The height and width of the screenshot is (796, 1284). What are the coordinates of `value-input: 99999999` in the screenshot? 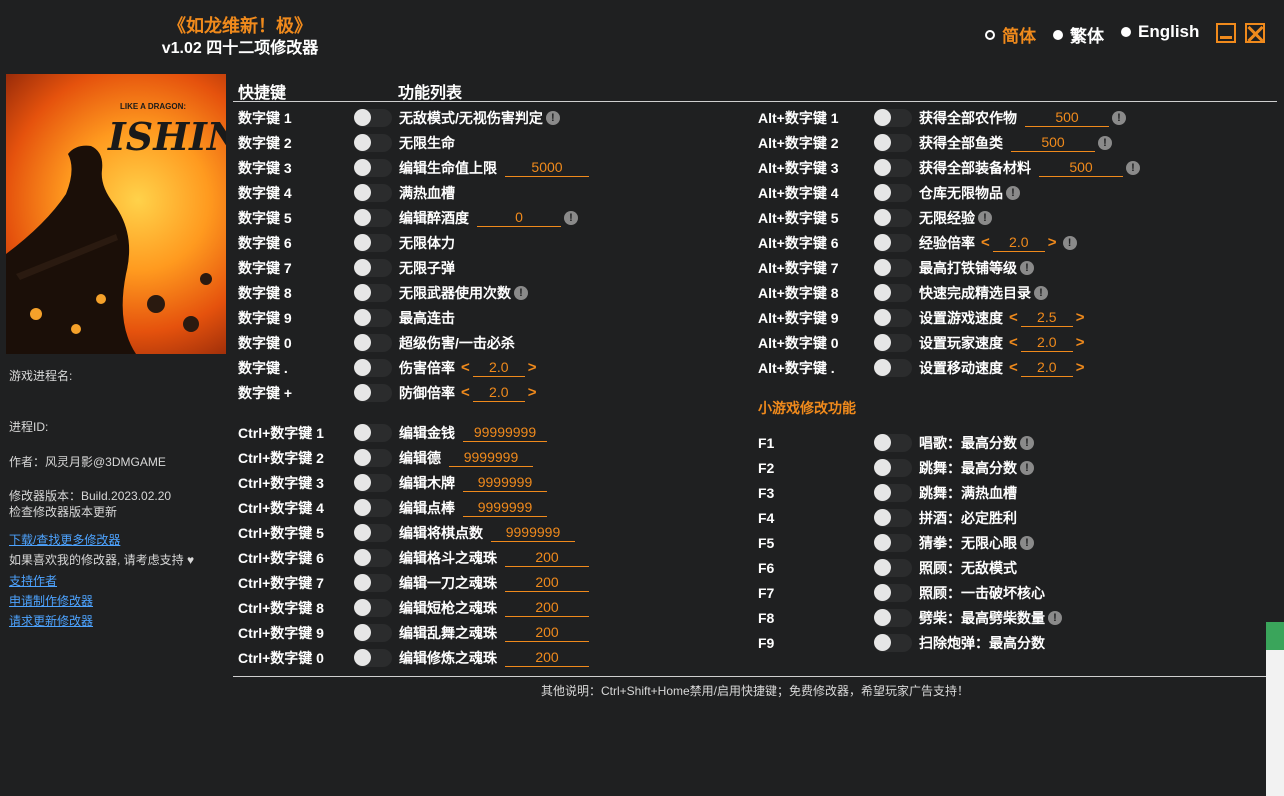 It's located at (505, 433).